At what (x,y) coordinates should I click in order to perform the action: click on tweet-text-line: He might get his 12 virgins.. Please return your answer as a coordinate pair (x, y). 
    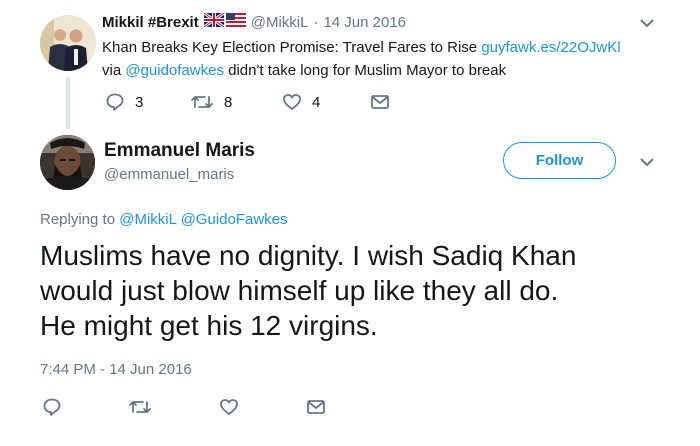
    Looking at the image, I should click on (209, 325).